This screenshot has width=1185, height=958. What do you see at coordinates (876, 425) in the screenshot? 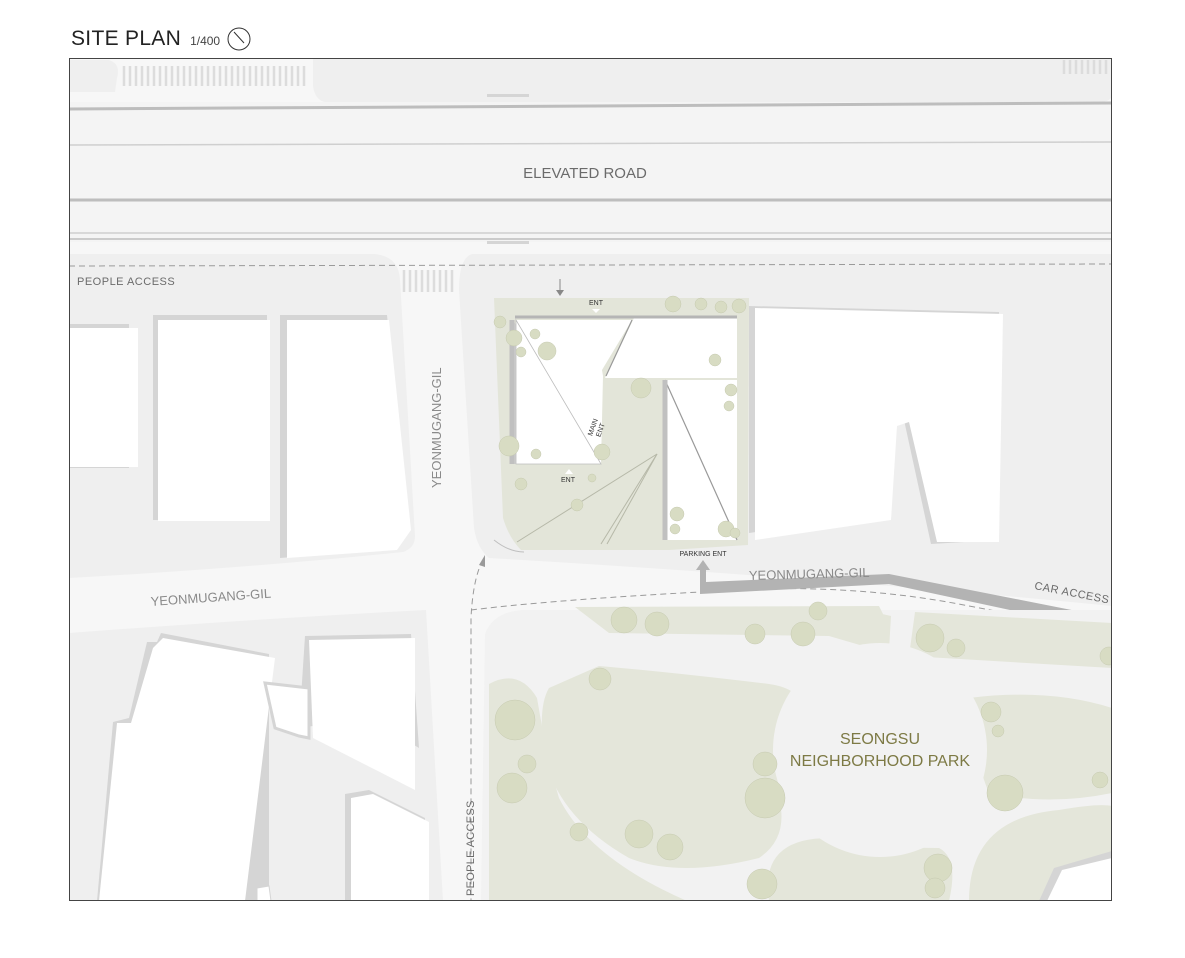
I see `building-east` at bounding box center [876, 425].